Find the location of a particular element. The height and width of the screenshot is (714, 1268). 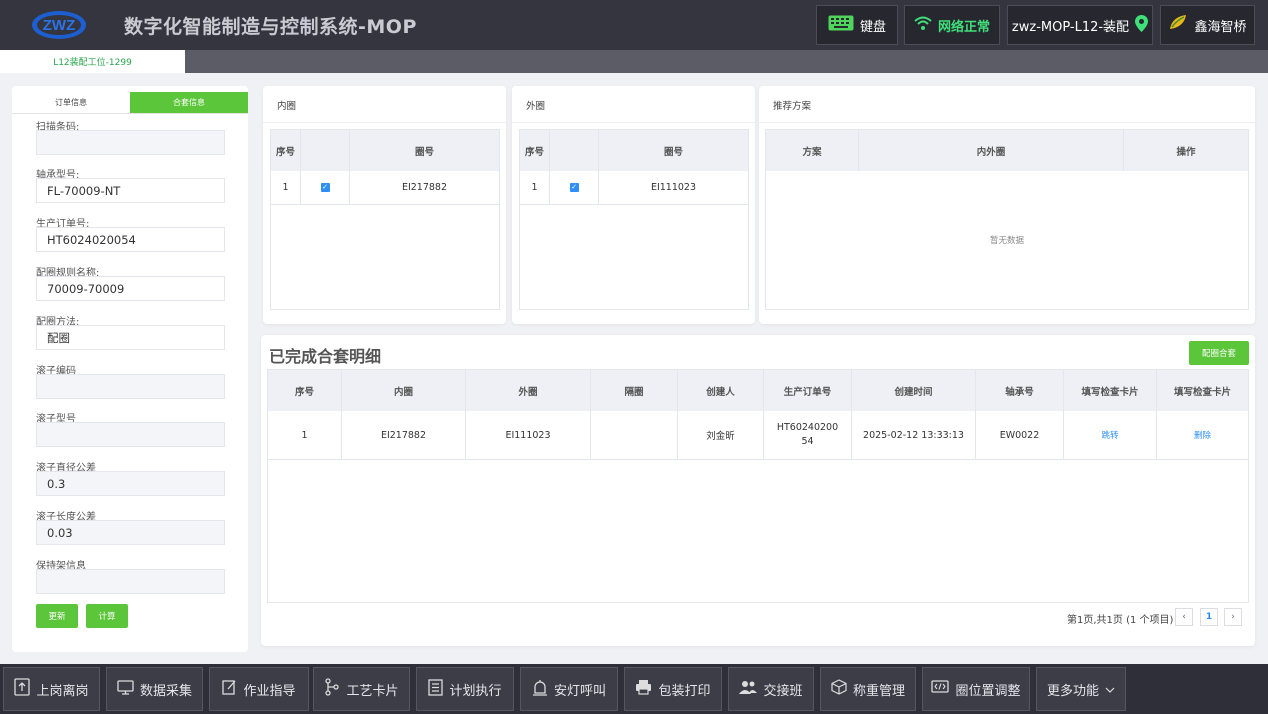

col-ring: 圈号 is located at coordinates (424, 152).